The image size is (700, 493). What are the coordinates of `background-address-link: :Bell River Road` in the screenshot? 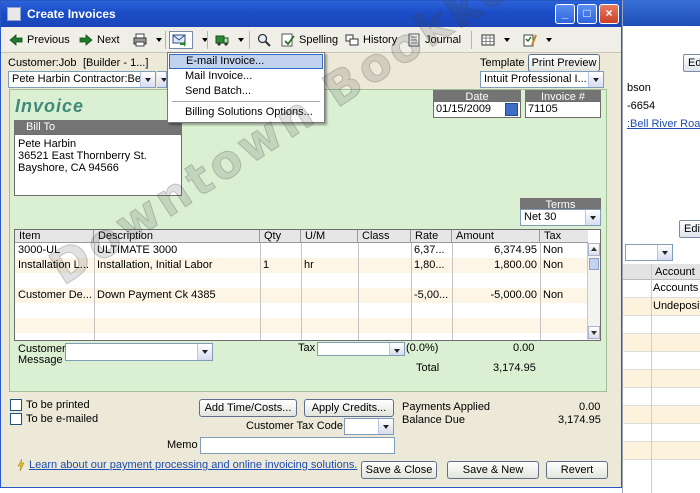 It's located at (663, 124).